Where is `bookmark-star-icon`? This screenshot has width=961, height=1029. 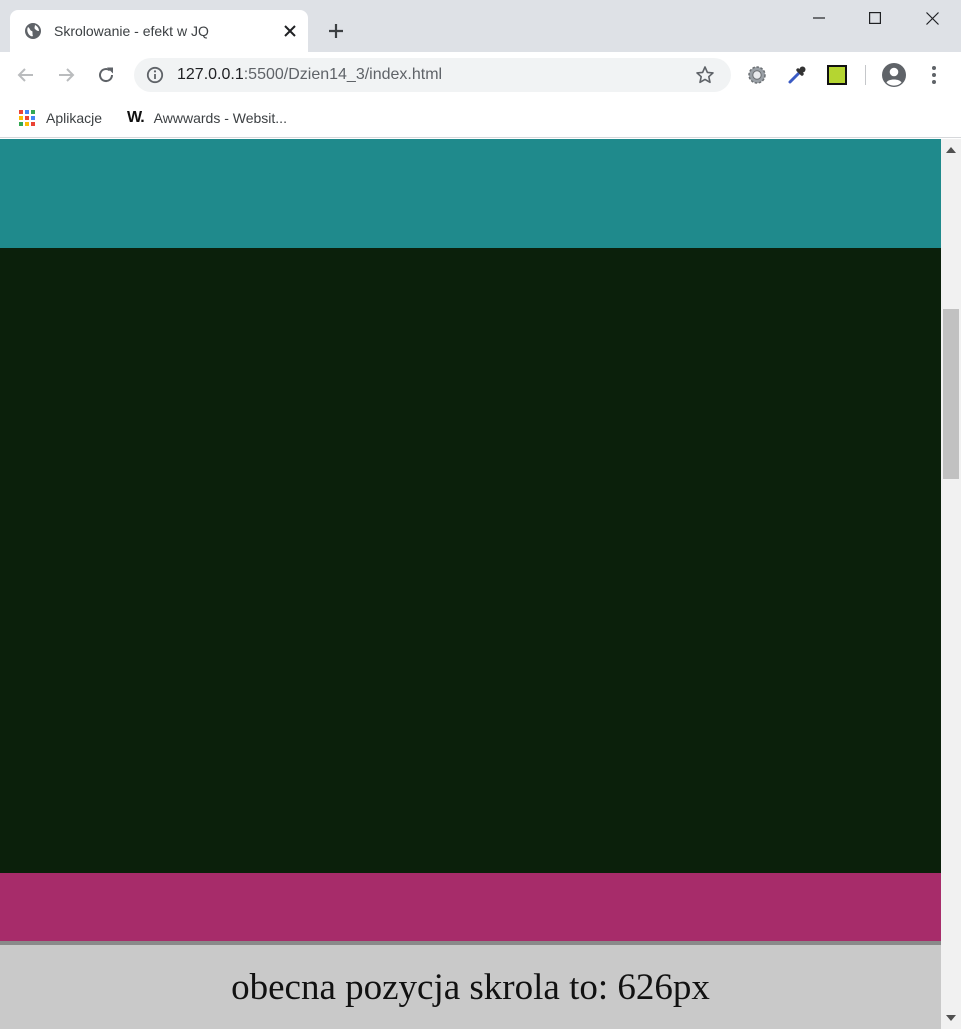 bookmark-star-icon is located at coordinates (705, 75).